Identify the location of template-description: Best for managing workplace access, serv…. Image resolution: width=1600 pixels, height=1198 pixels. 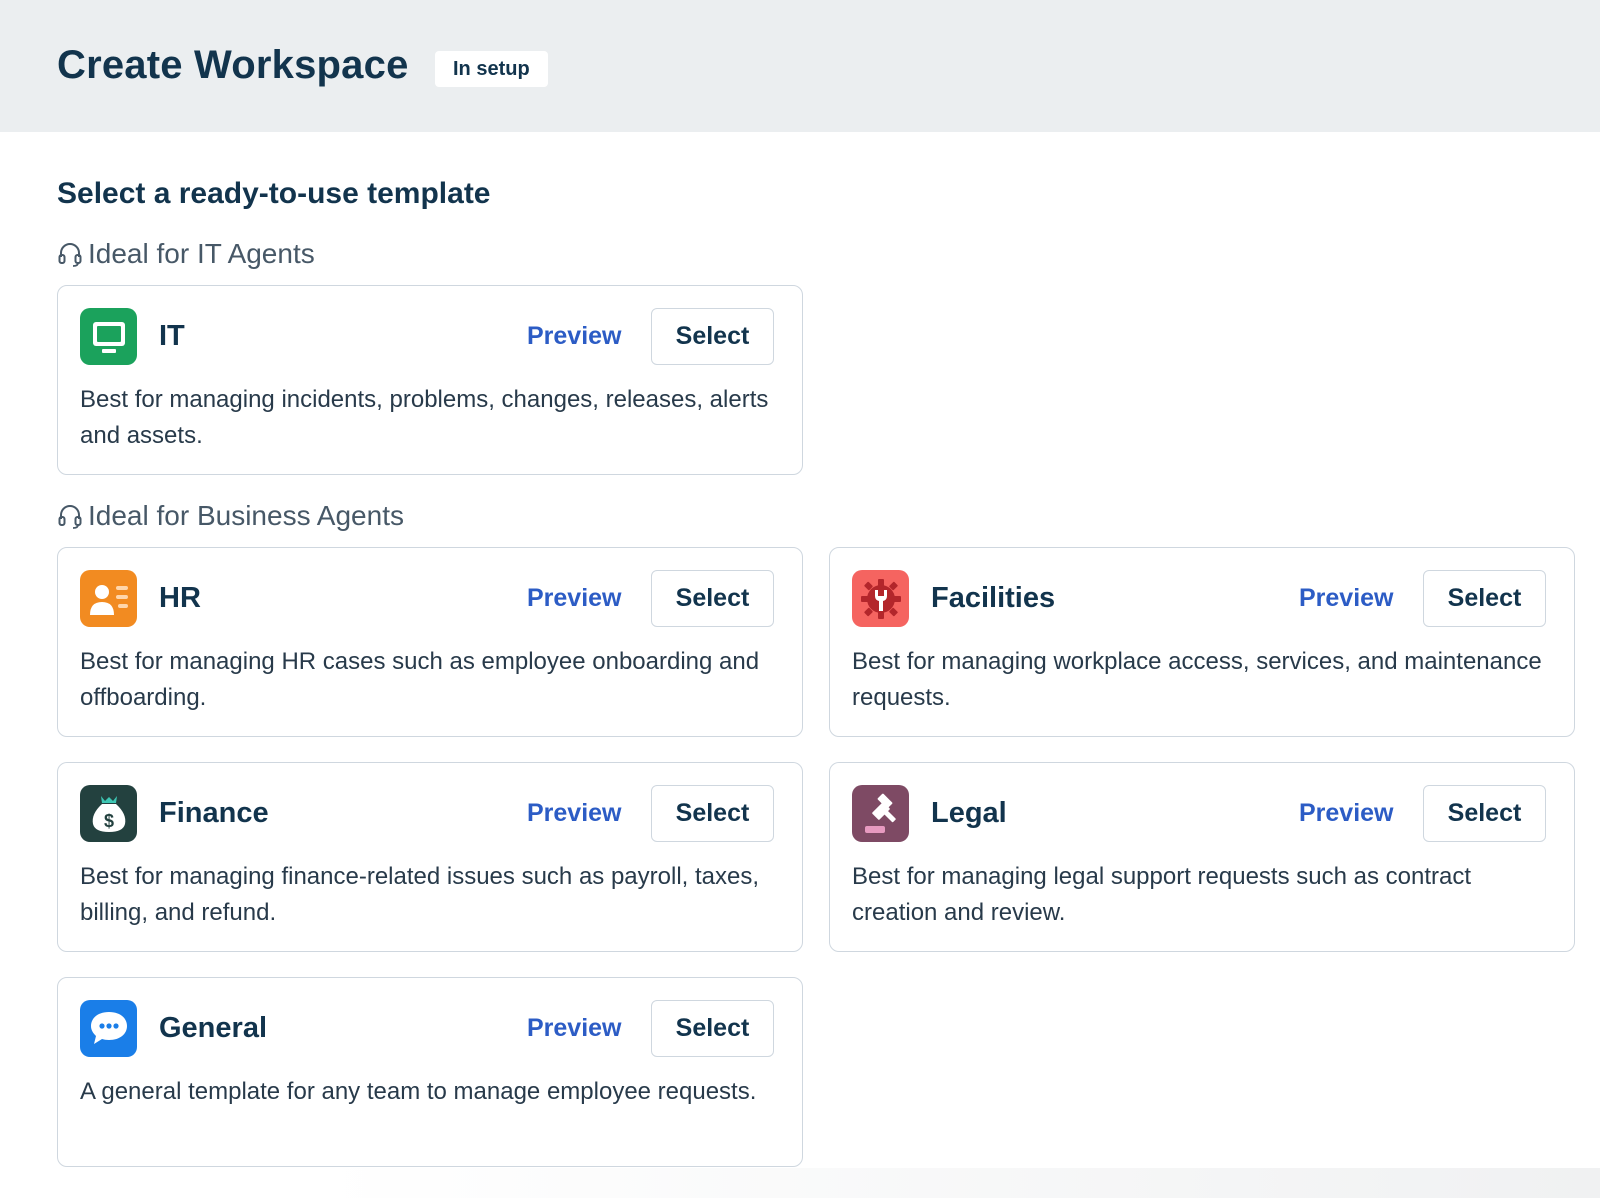
(1197, 679).